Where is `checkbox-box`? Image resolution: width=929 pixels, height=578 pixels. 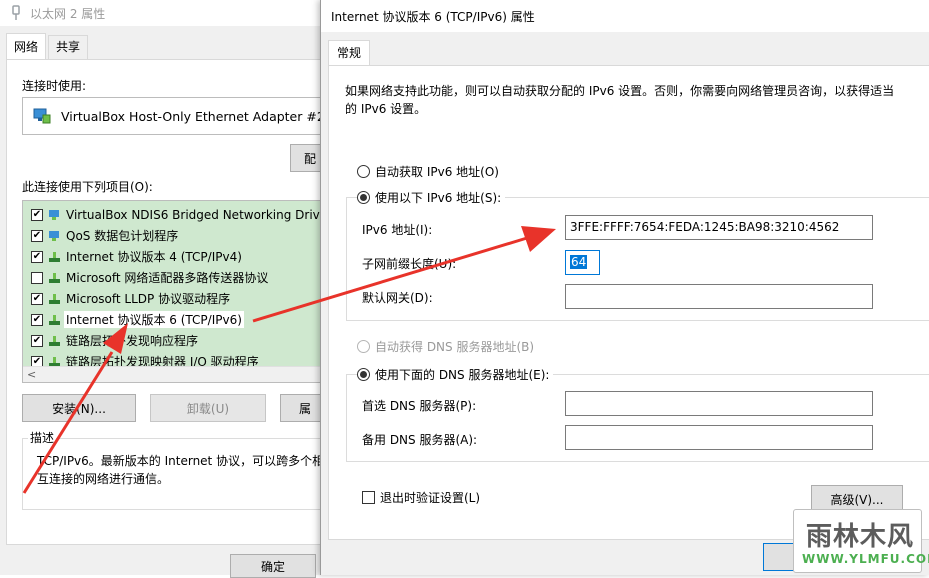
checkbox-box is located at coordinates (368, 497).